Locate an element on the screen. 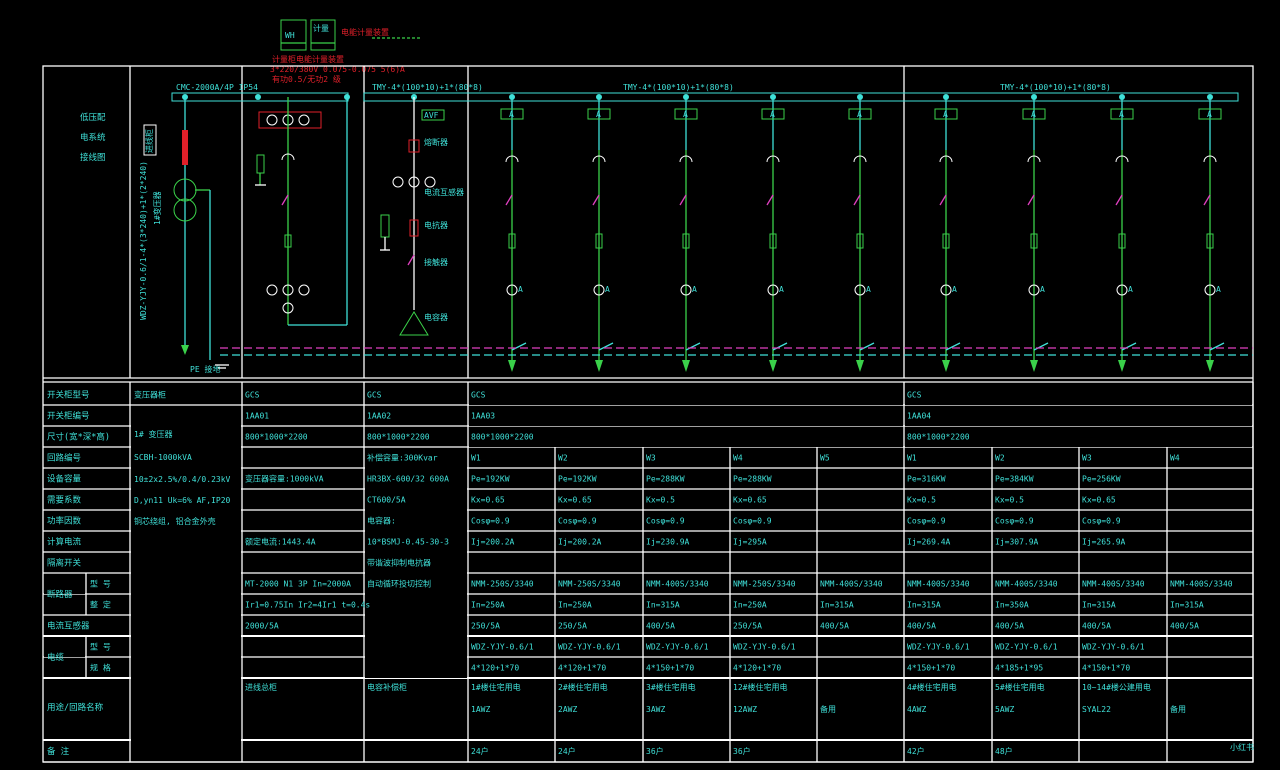 The image size is (1280, 770). busbar-label: TMY-4*(100*10)+1*(80*8) is located at coordinates (1055, 87).